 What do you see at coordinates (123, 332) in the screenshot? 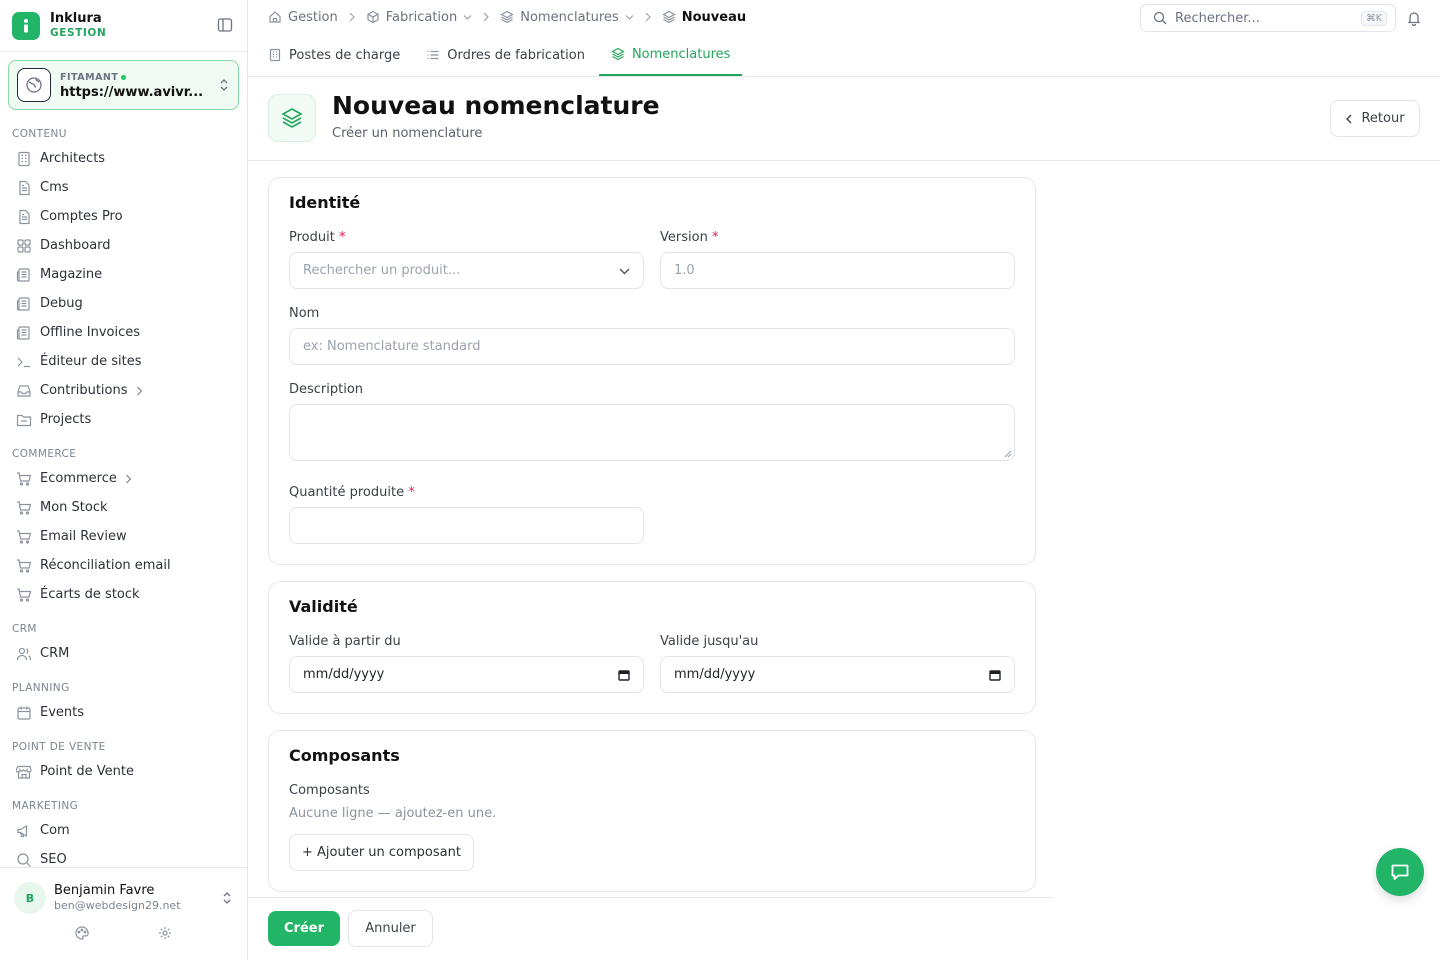
I see `sidebar-item-offline-invoices: Offline Invoices` at bounding box center [123, 332].